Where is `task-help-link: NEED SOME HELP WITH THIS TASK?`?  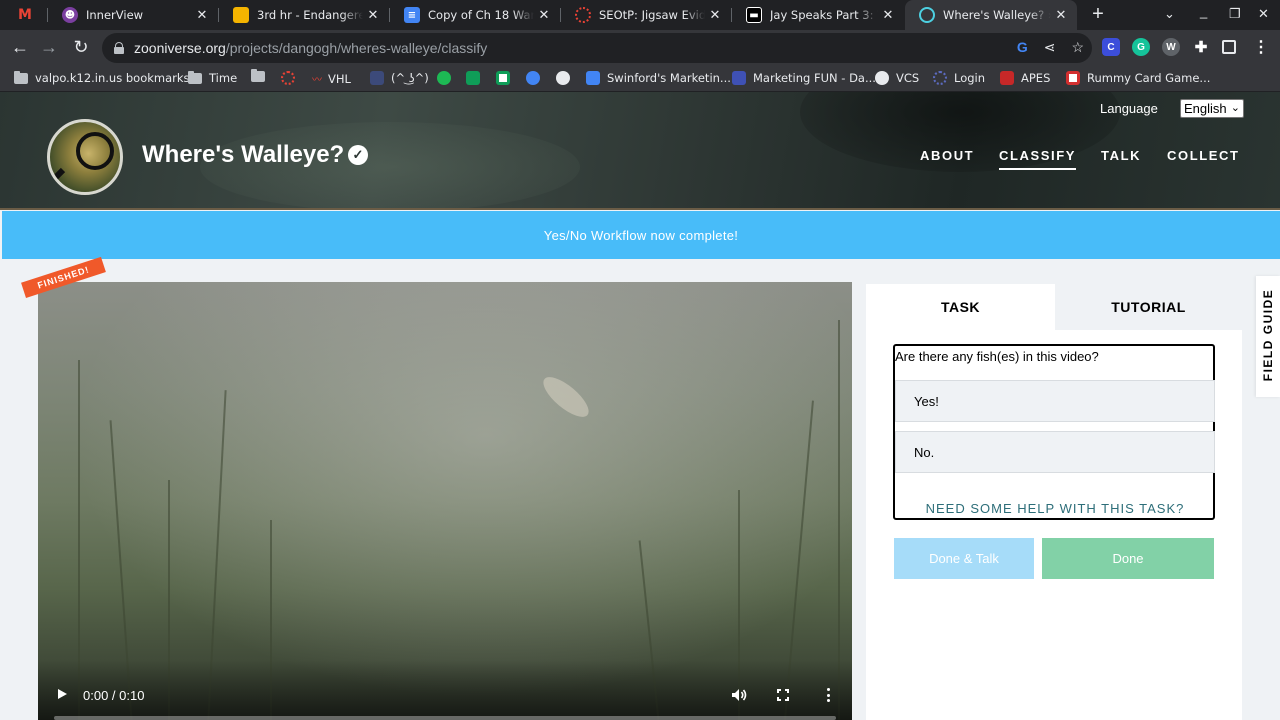
task-help-link: NEED SOME HELP WITH THIS TASK? is located at coordinates (1055, 508).